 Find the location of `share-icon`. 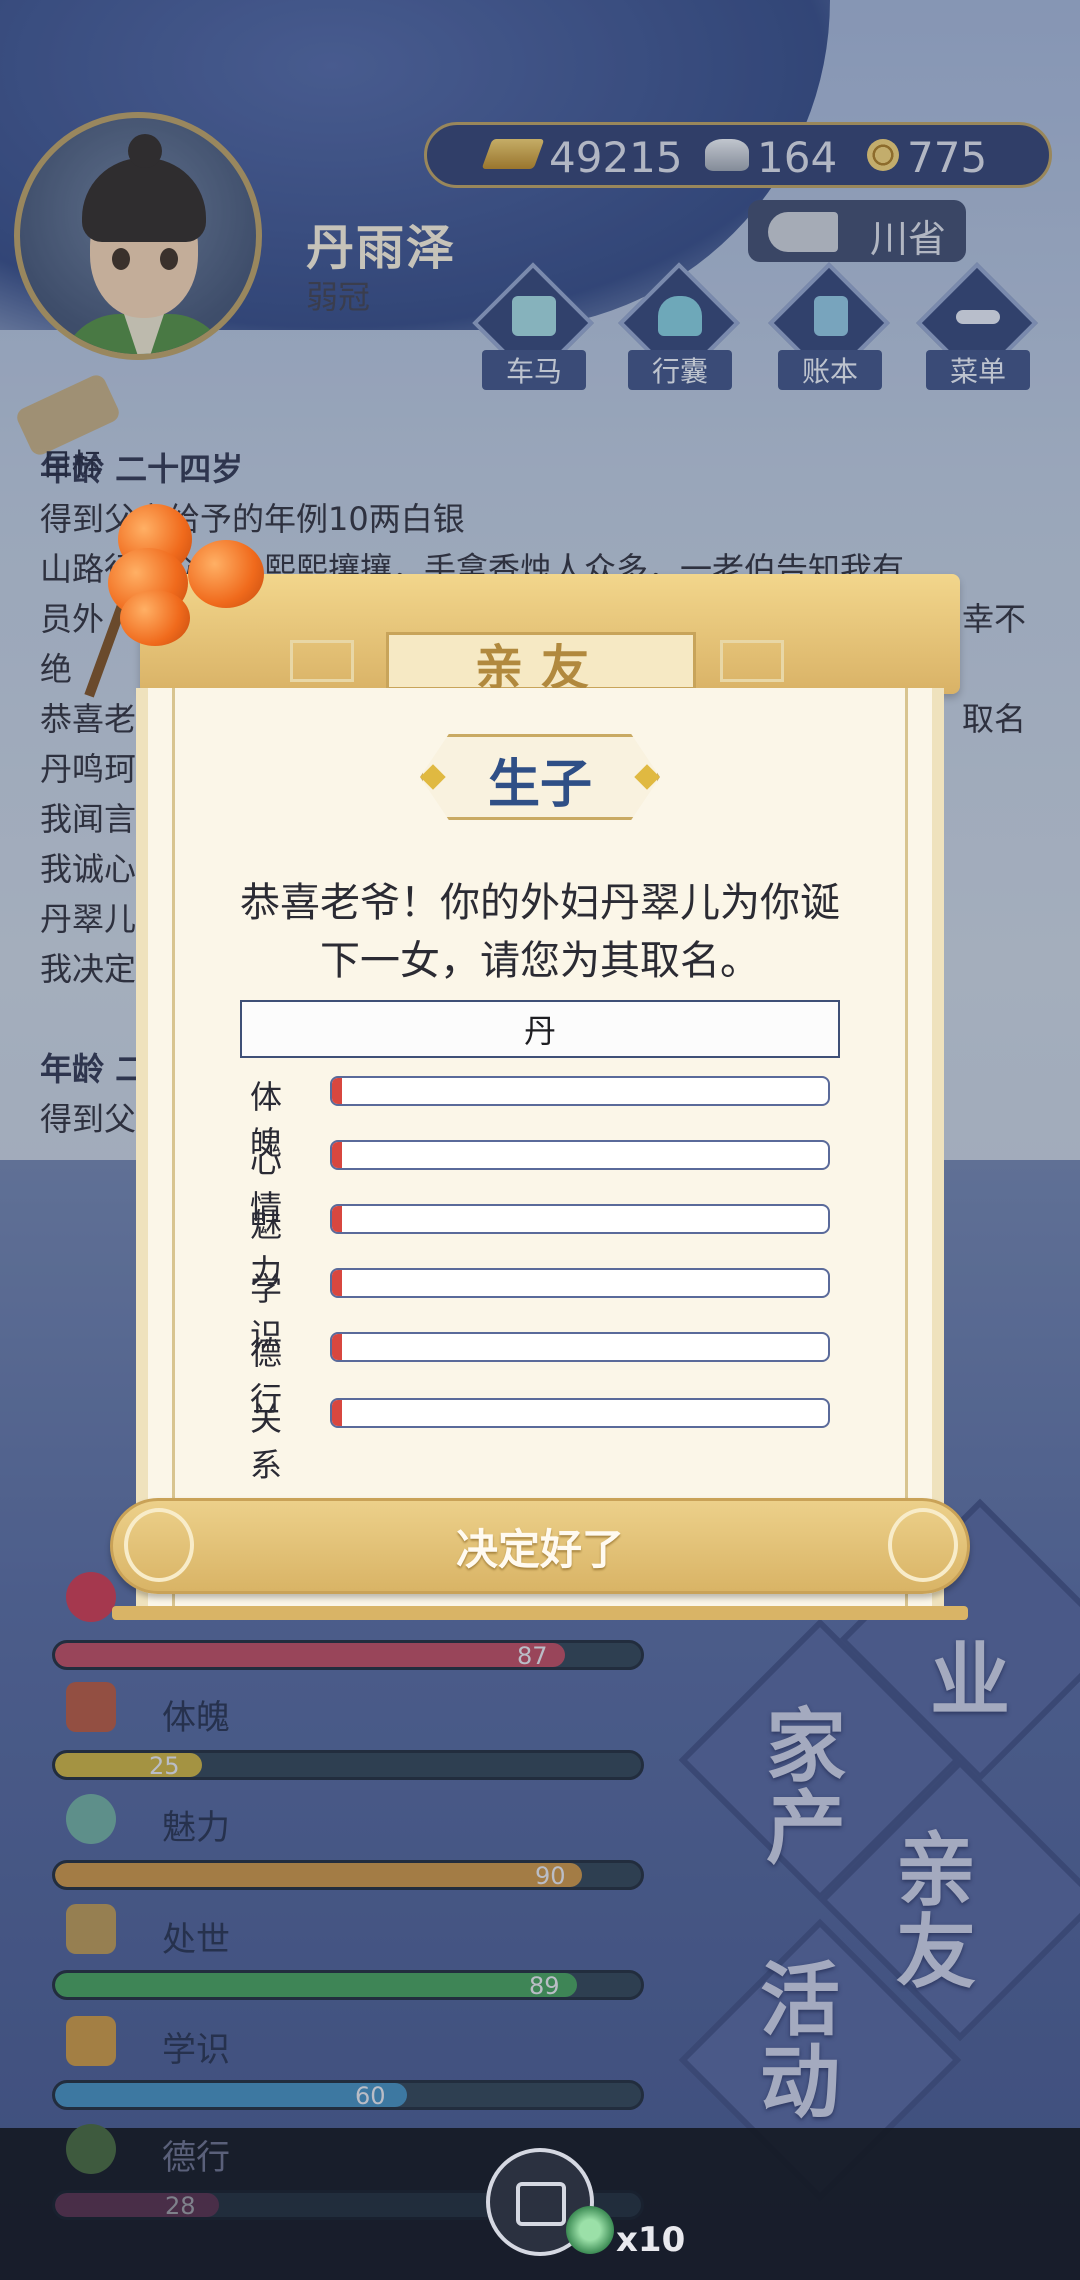

share-icon is located at coordinates (541, 2204).